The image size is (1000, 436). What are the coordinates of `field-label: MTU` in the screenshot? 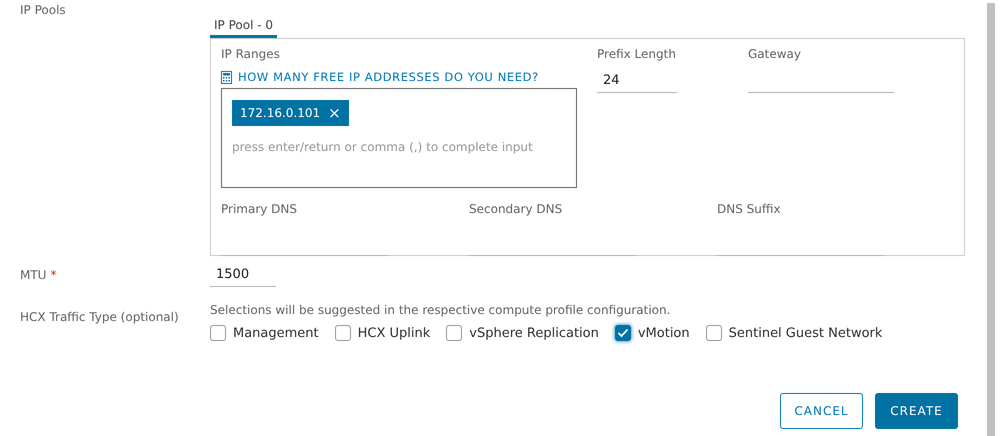 It's located at (33, 275).